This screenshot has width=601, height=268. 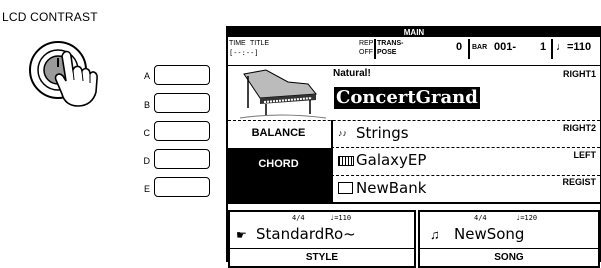 I want to click on song-panel: 4/4 ♩=120 ♫ NewSong SONG, so click(x=509, y=239).